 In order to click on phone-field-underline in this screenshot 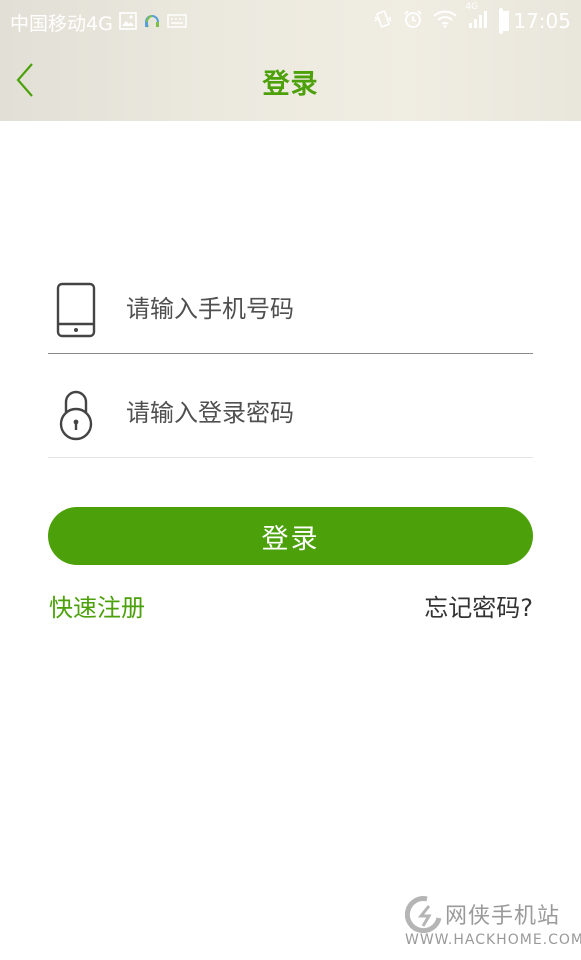, I will do `click(290, 353)`.